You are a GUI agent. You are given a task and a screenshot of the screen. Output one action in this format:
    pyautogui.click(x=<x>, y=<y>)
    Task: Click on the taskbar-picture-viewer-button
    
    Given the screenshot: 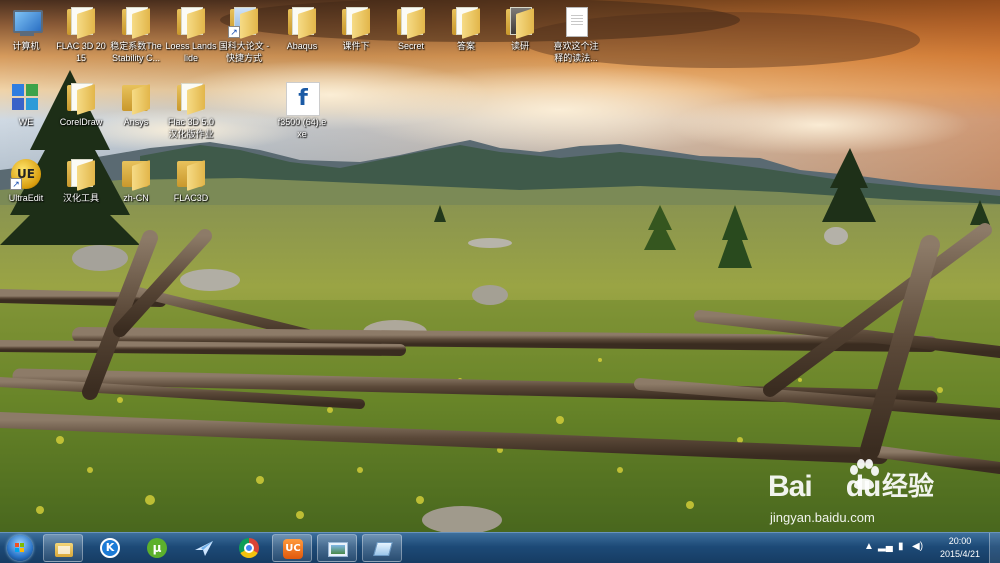 What is the action you would take?
    pyautogui.click(x=337, y=548)
    